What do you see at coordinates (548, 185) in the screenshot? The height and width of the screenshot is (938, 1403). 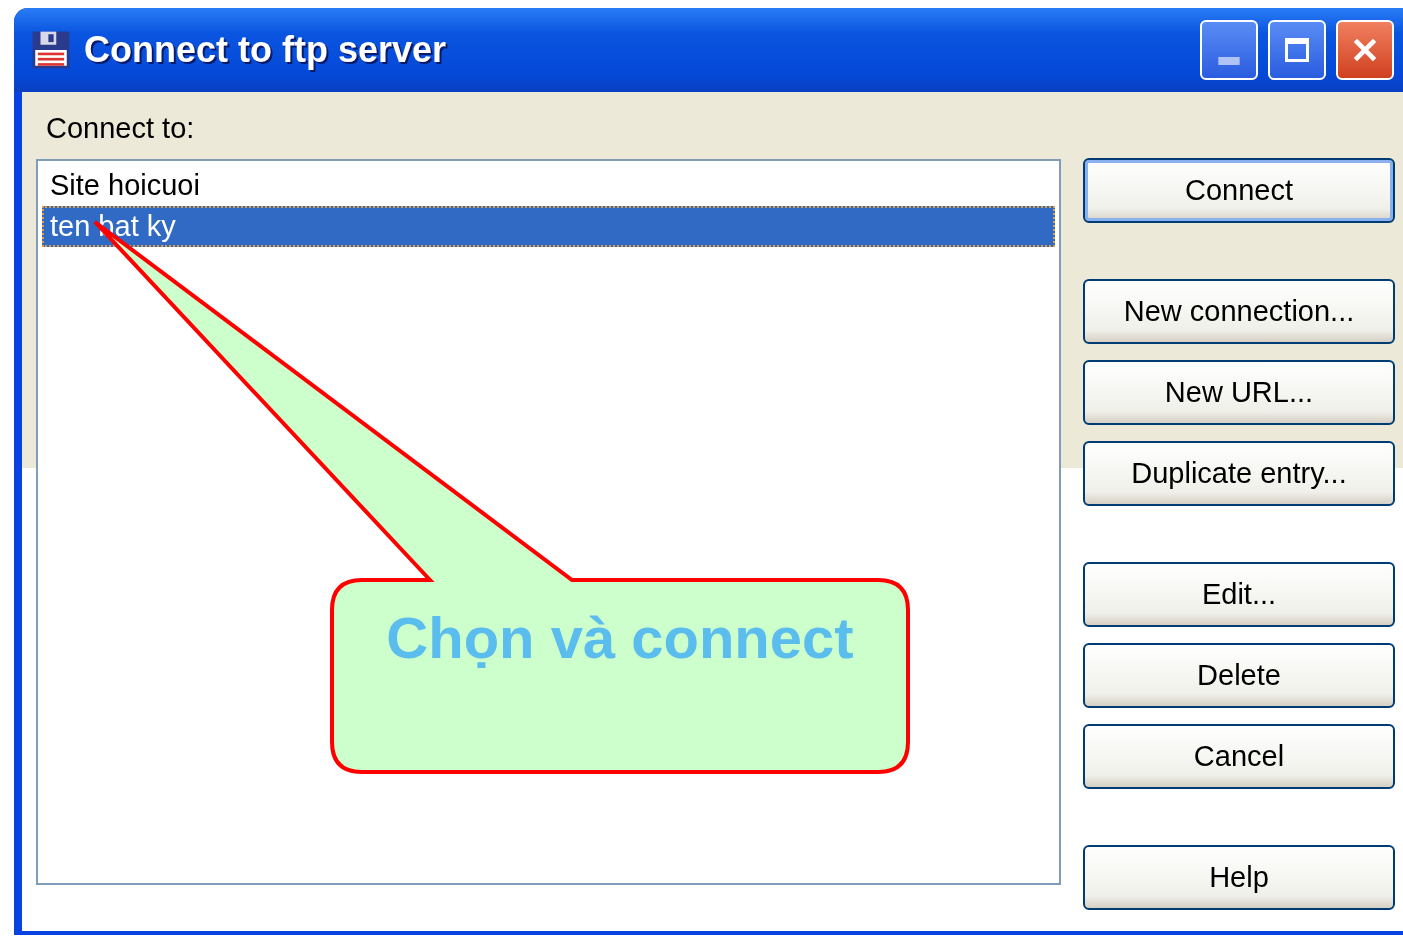 I see `site-list-item: Site hoicuoi` at bounding box center [548, 185].